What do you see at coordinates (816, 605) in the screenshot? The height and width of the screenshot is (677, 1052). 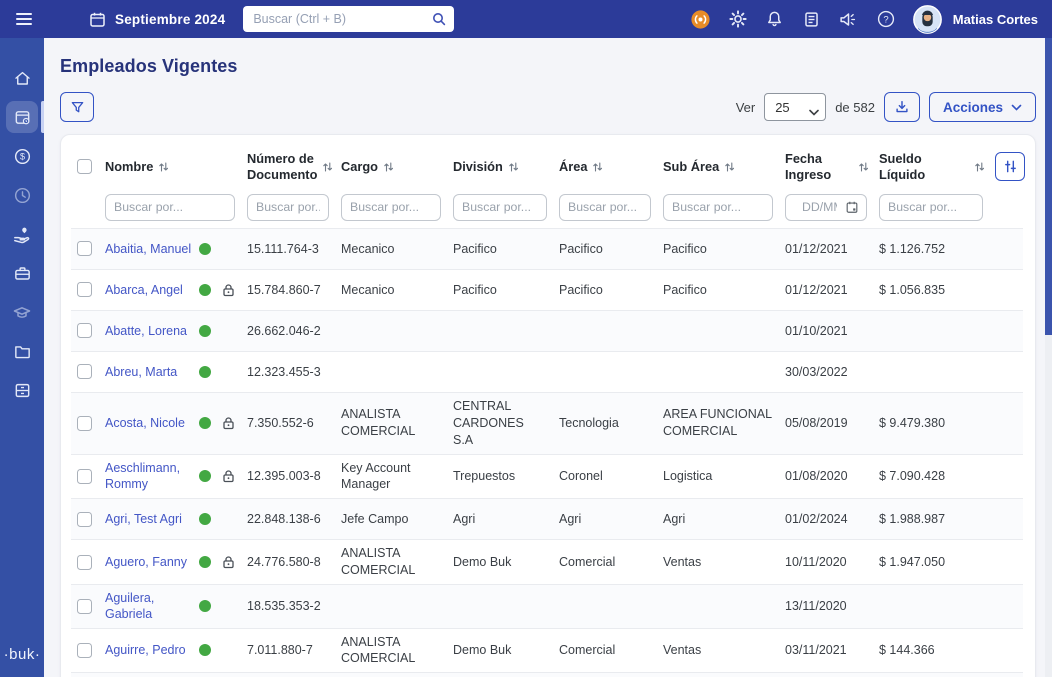 I see `fecha-ingreso-cell: 13/11/2020` at bounding box center [816, 605].